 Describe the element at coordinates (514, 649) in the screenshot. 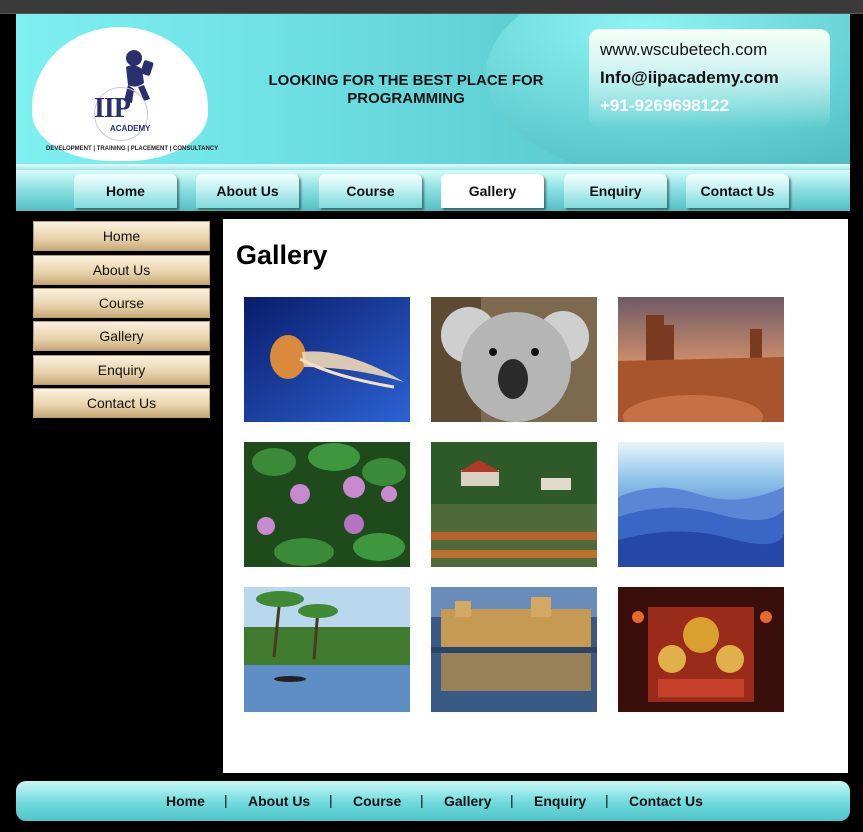

I see `gallery-image-palace-reflection` at that location.